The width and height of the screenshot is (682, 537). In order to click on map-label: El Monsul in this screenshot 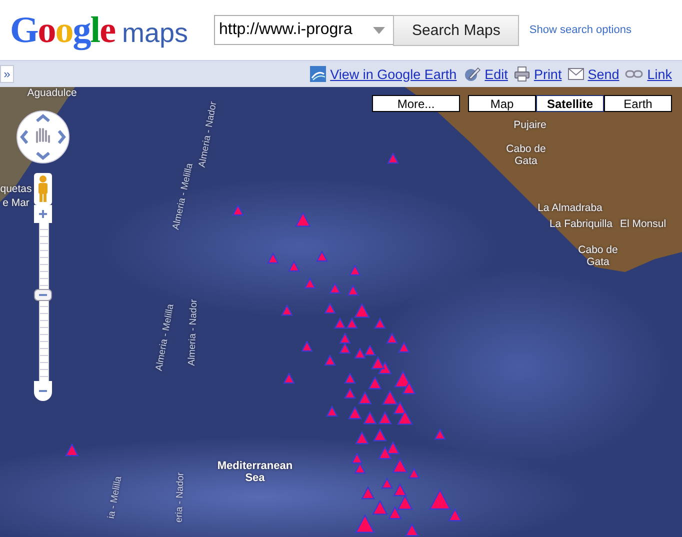, I will do `click(643, 224)`.